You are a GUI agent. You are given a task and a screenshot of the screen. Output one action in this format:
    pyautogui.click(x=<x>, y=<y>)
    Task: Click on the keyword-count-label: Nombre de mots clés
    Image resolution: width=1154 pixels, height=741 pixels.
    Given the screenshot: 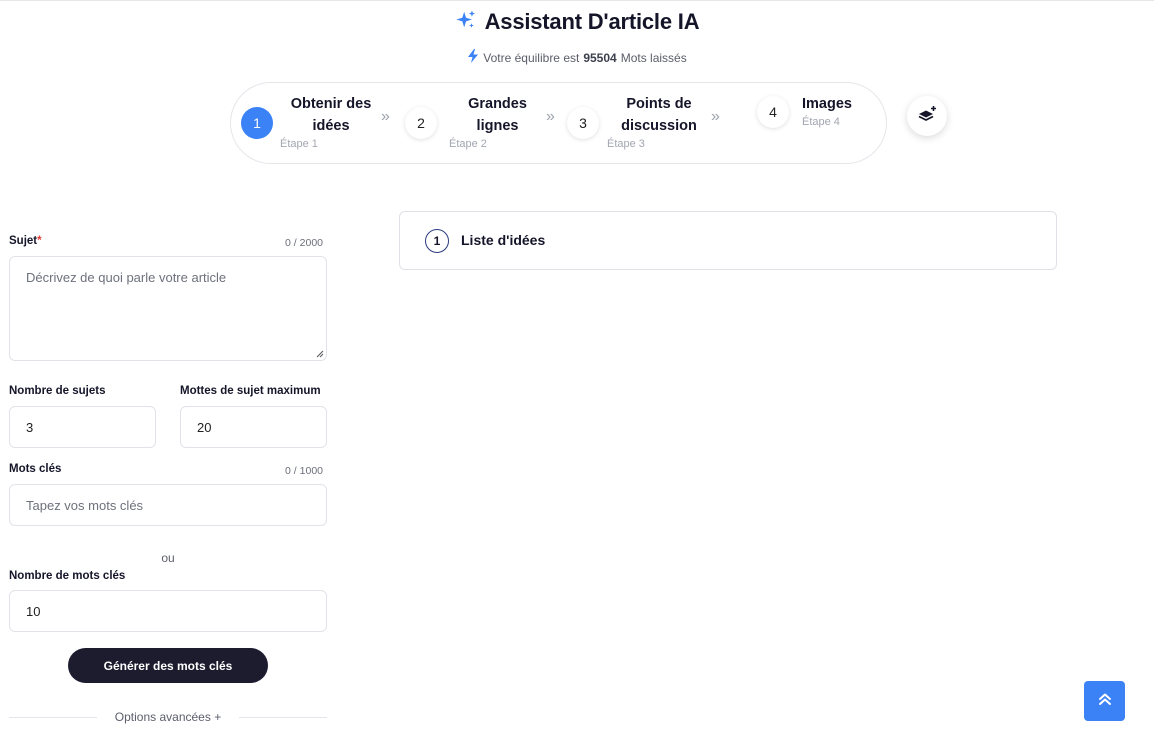 What is the action you would take?
    pyautogui.click(x=67, y=576)
    